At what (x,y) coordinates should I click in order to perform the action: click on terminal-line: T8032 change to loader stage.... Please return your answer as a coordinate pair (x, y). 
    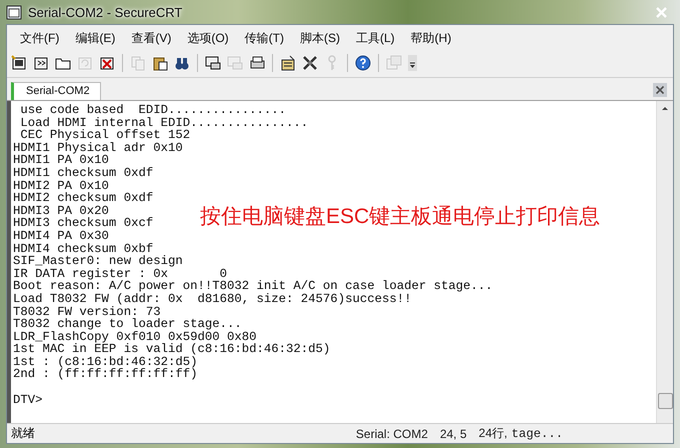
    Looking at the image, I should click on (127, 324).